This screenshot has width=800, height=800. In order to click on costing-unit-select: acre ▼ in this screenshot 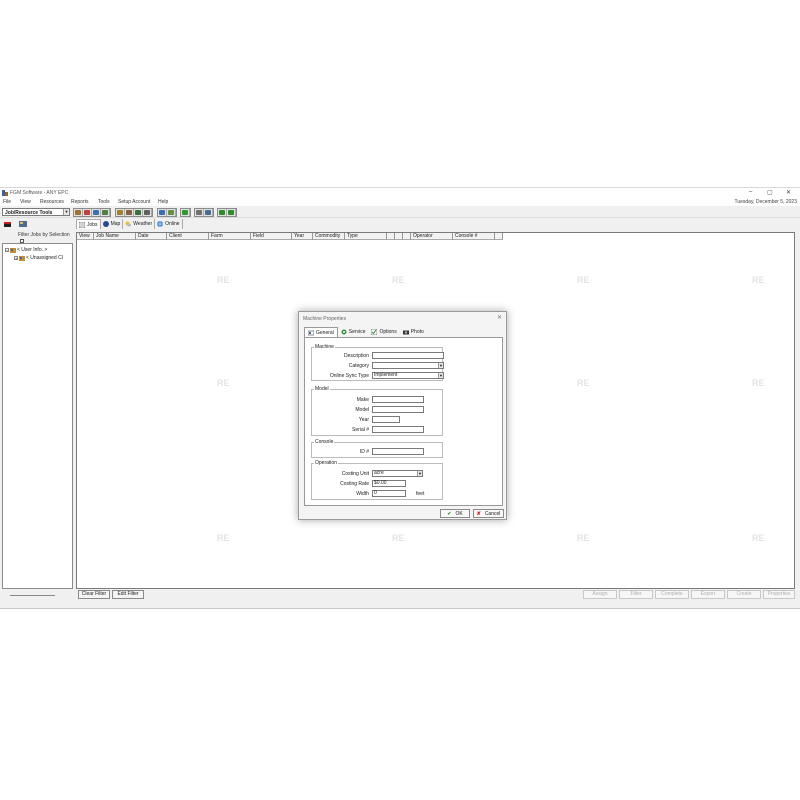, I will do `click(397, 473)`.